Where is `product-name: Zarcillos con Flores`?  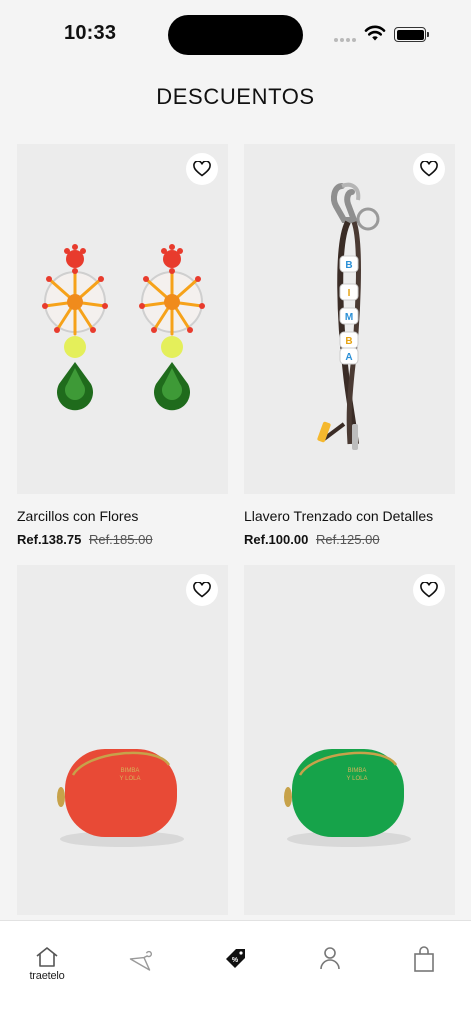
product-name: Zarcillos con Flores is located at coordinates (122, 516).